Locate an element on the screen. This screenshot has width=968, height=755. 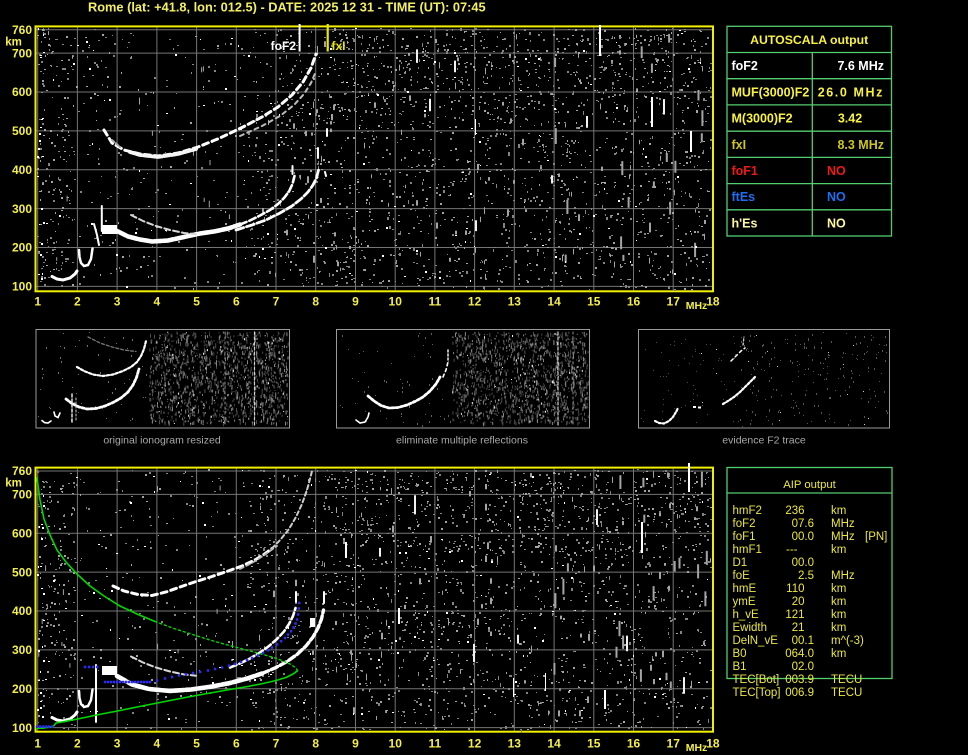
svg-text: hmF1 is located at coordinates (747, 550).